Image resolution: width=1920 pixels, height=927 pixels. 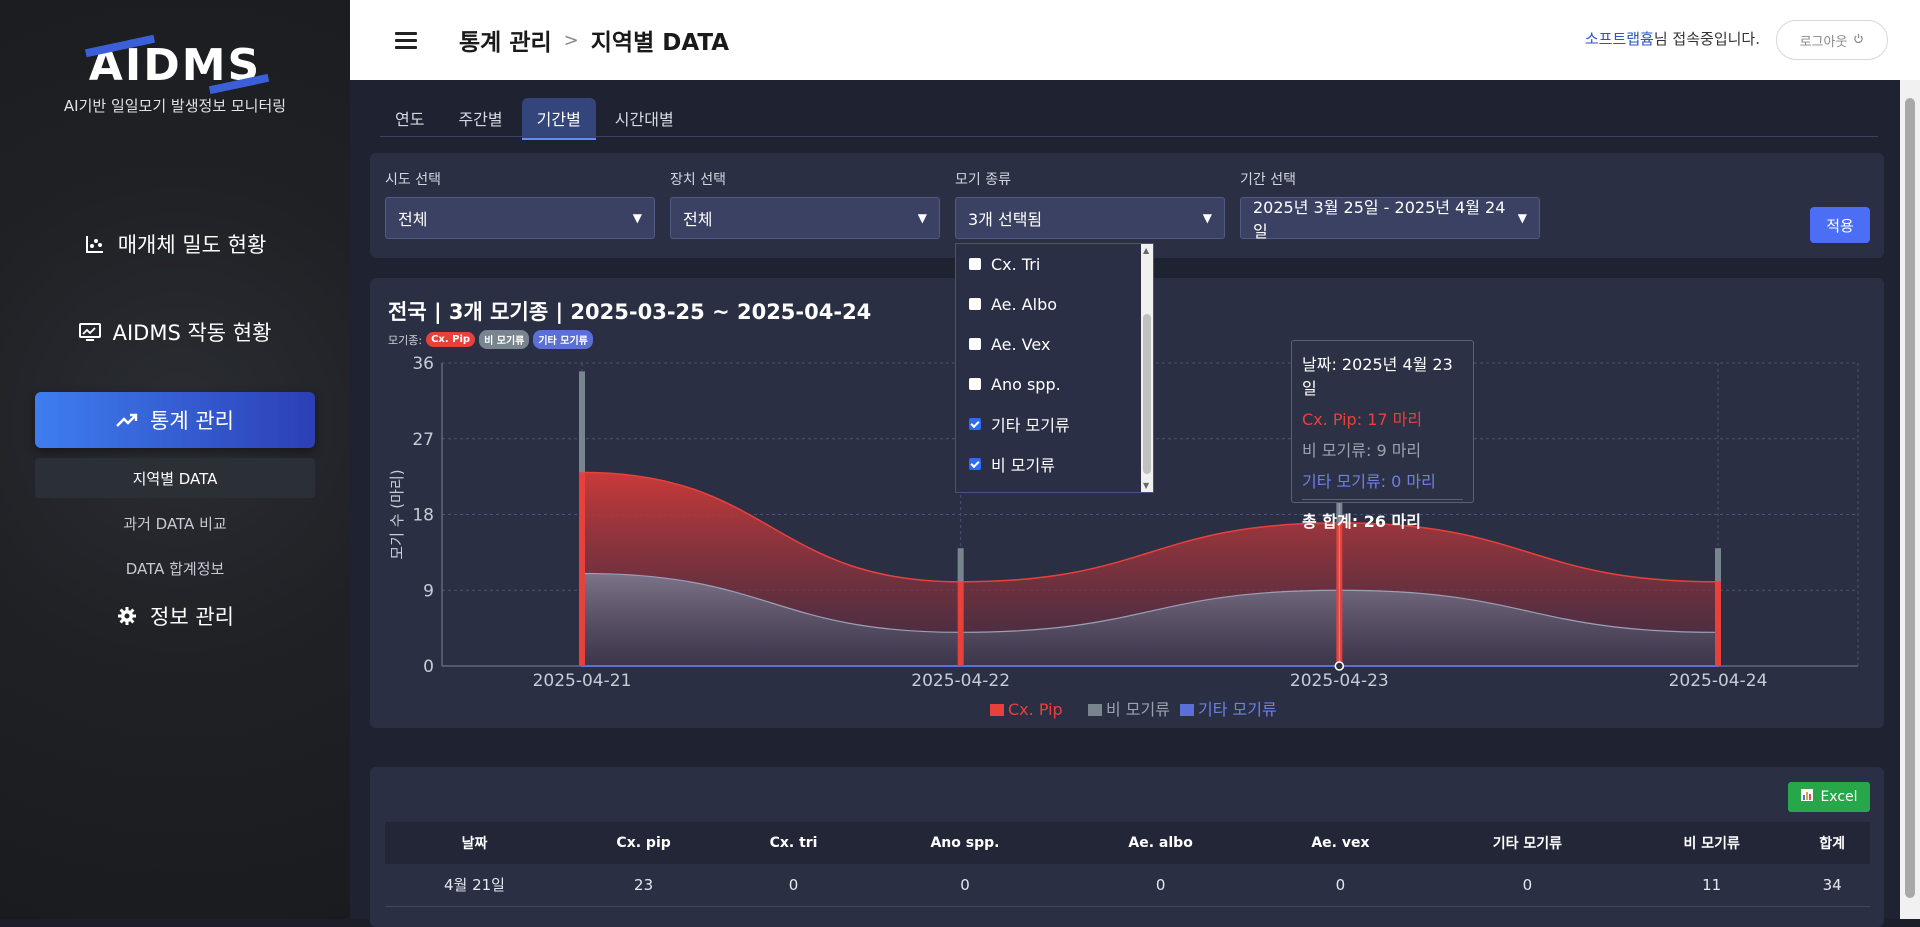 I want to click on species-option: 기타 모기류, so click(x=1054, y=424).